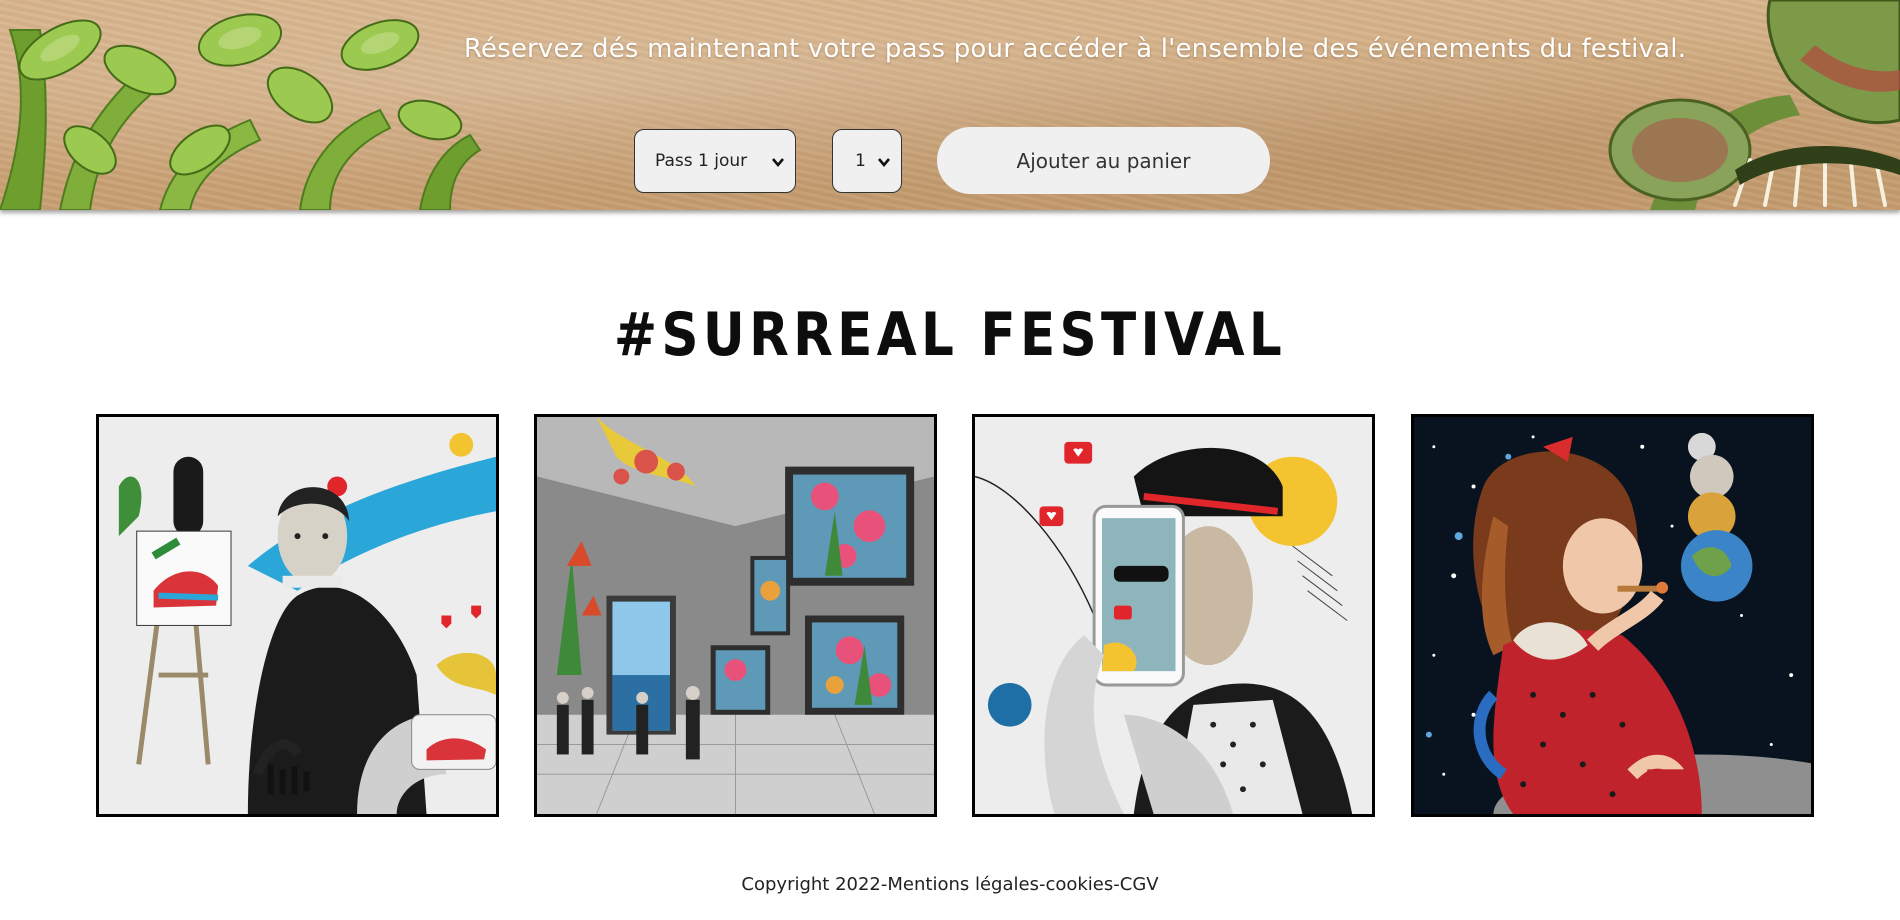  Describe the element at coordinates (297, 615) in the screenshot. I see `gallery-image-painter-collage` at that location.